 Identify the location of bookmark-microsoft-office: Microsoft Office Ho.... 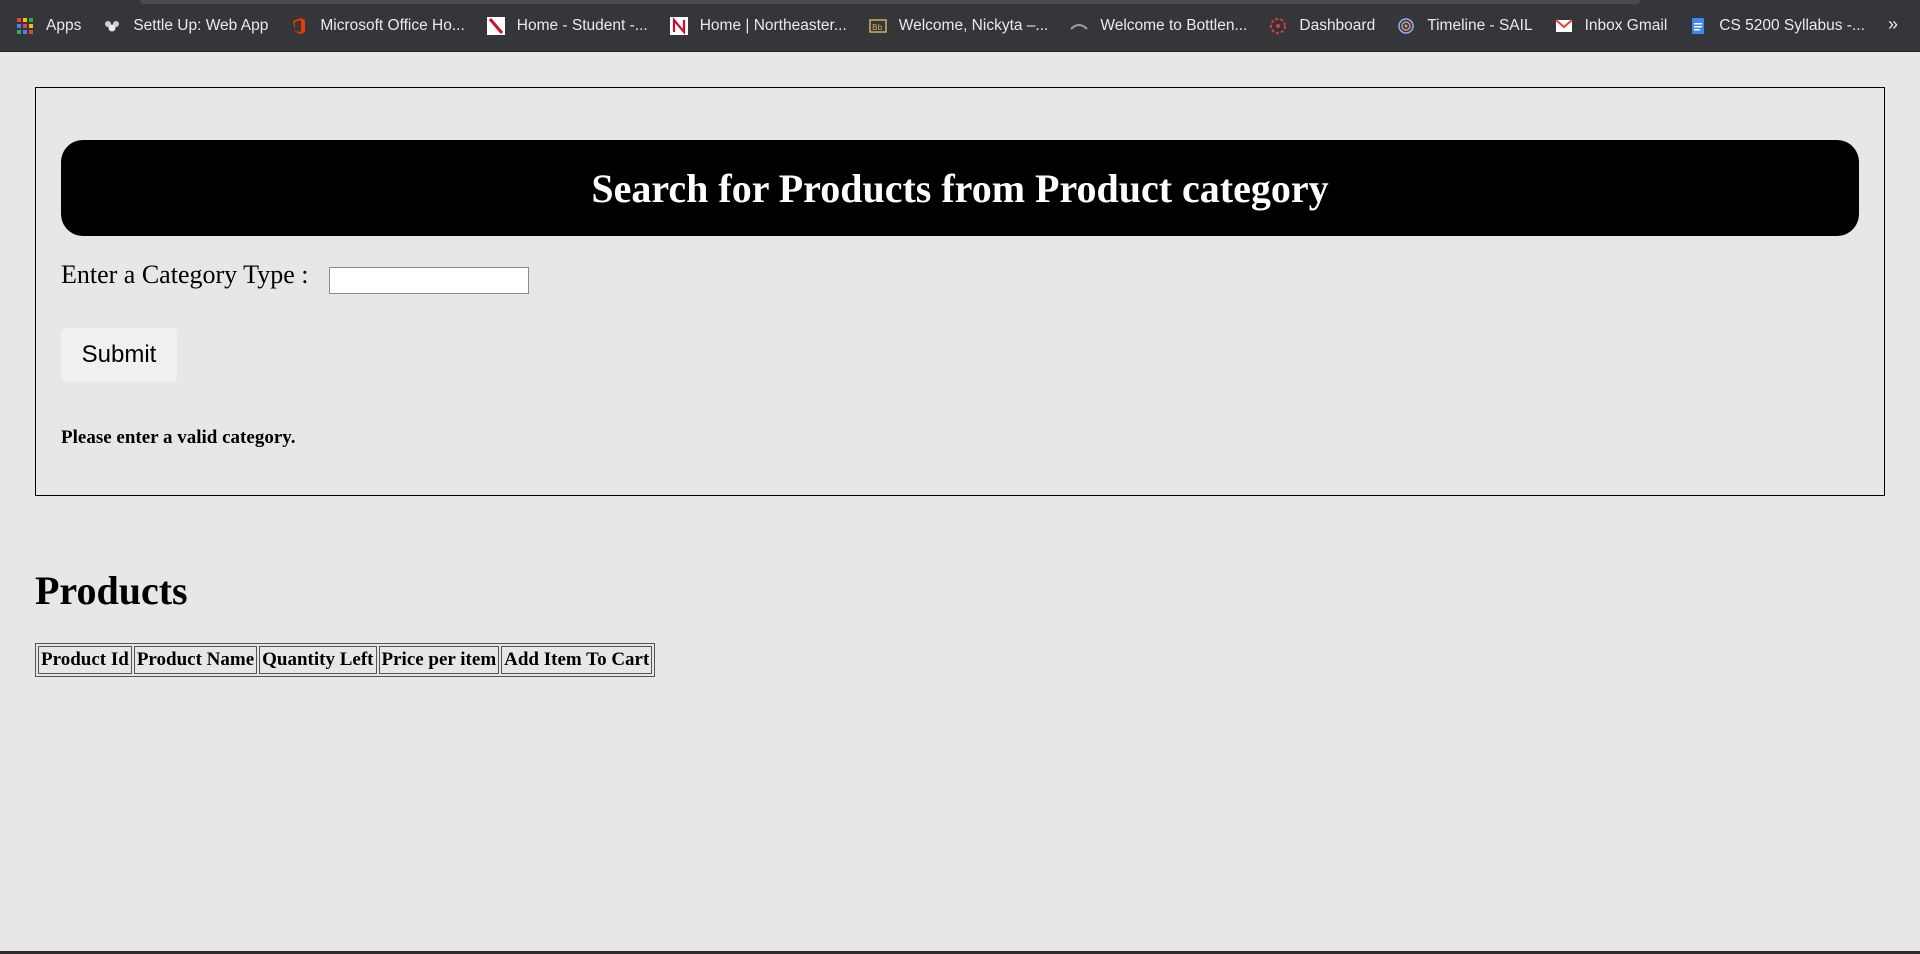
(377, 25).